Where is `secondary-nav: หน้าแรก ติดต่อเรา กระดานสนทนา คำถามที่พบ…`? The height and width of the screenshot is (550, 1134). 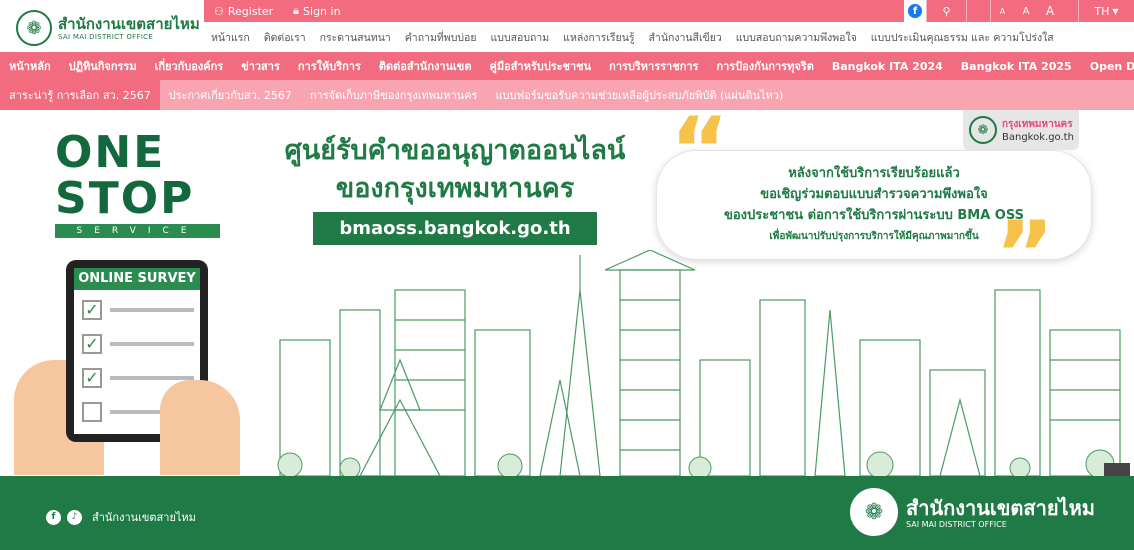
secondary-nav: หน้าแรก ติดต่อเรา กระดานสนทนา คำถามที่พบ… is located at coordinates (669, 37).